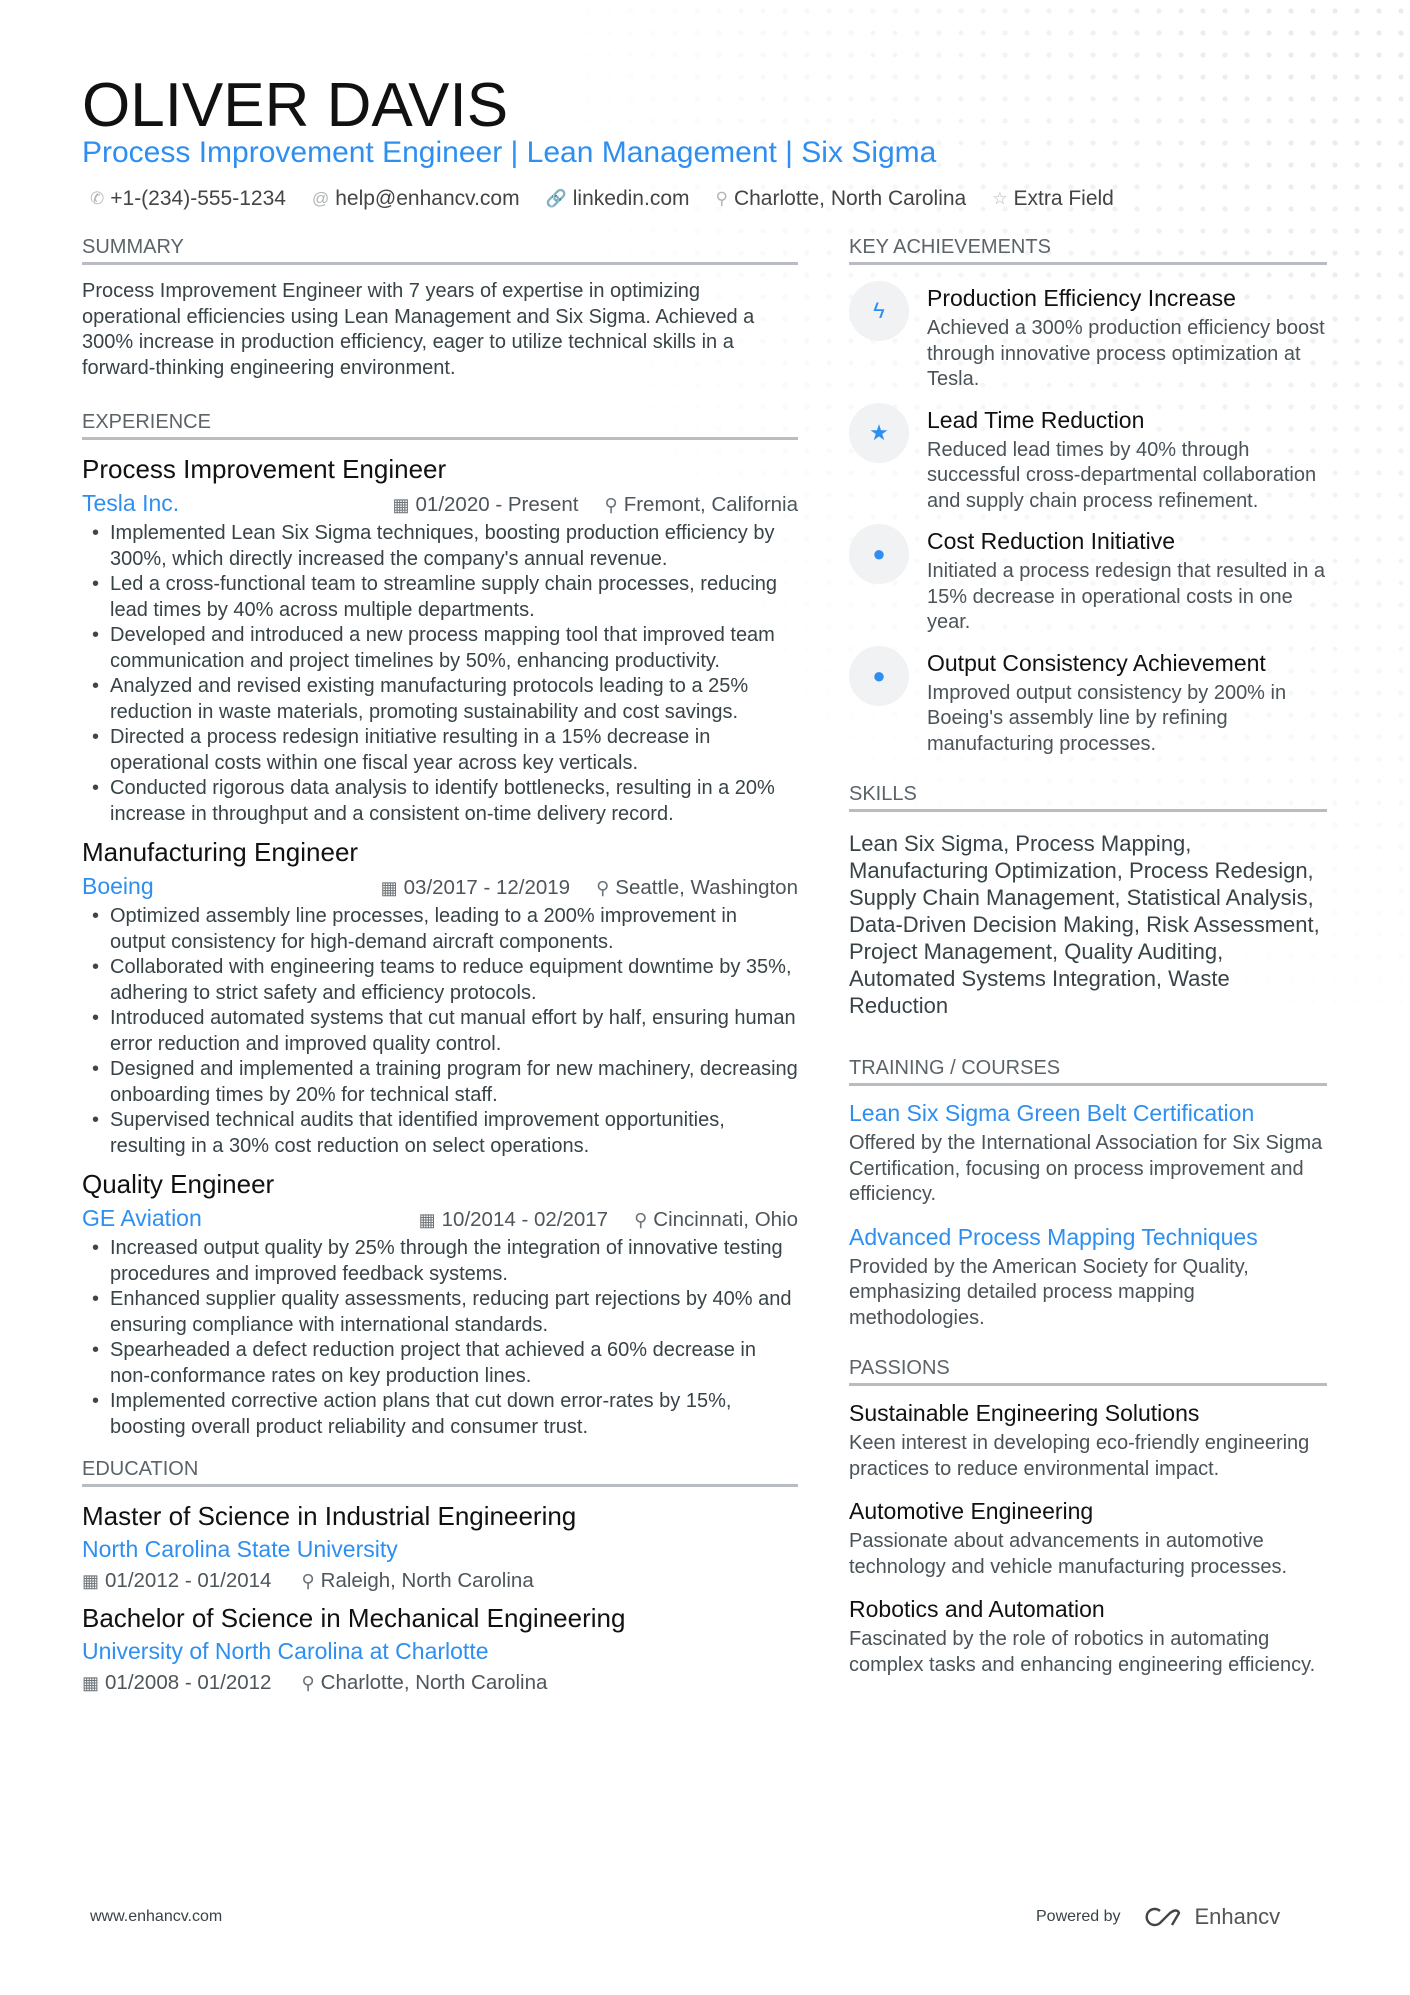 The image size is (1410, 1995). What do you see at coordinates (596, 505) in the screenshot?
I see `job-meta: ▦ 01/2020 - Present ⚲ Fremont, California` at bounding box center [596, 505].